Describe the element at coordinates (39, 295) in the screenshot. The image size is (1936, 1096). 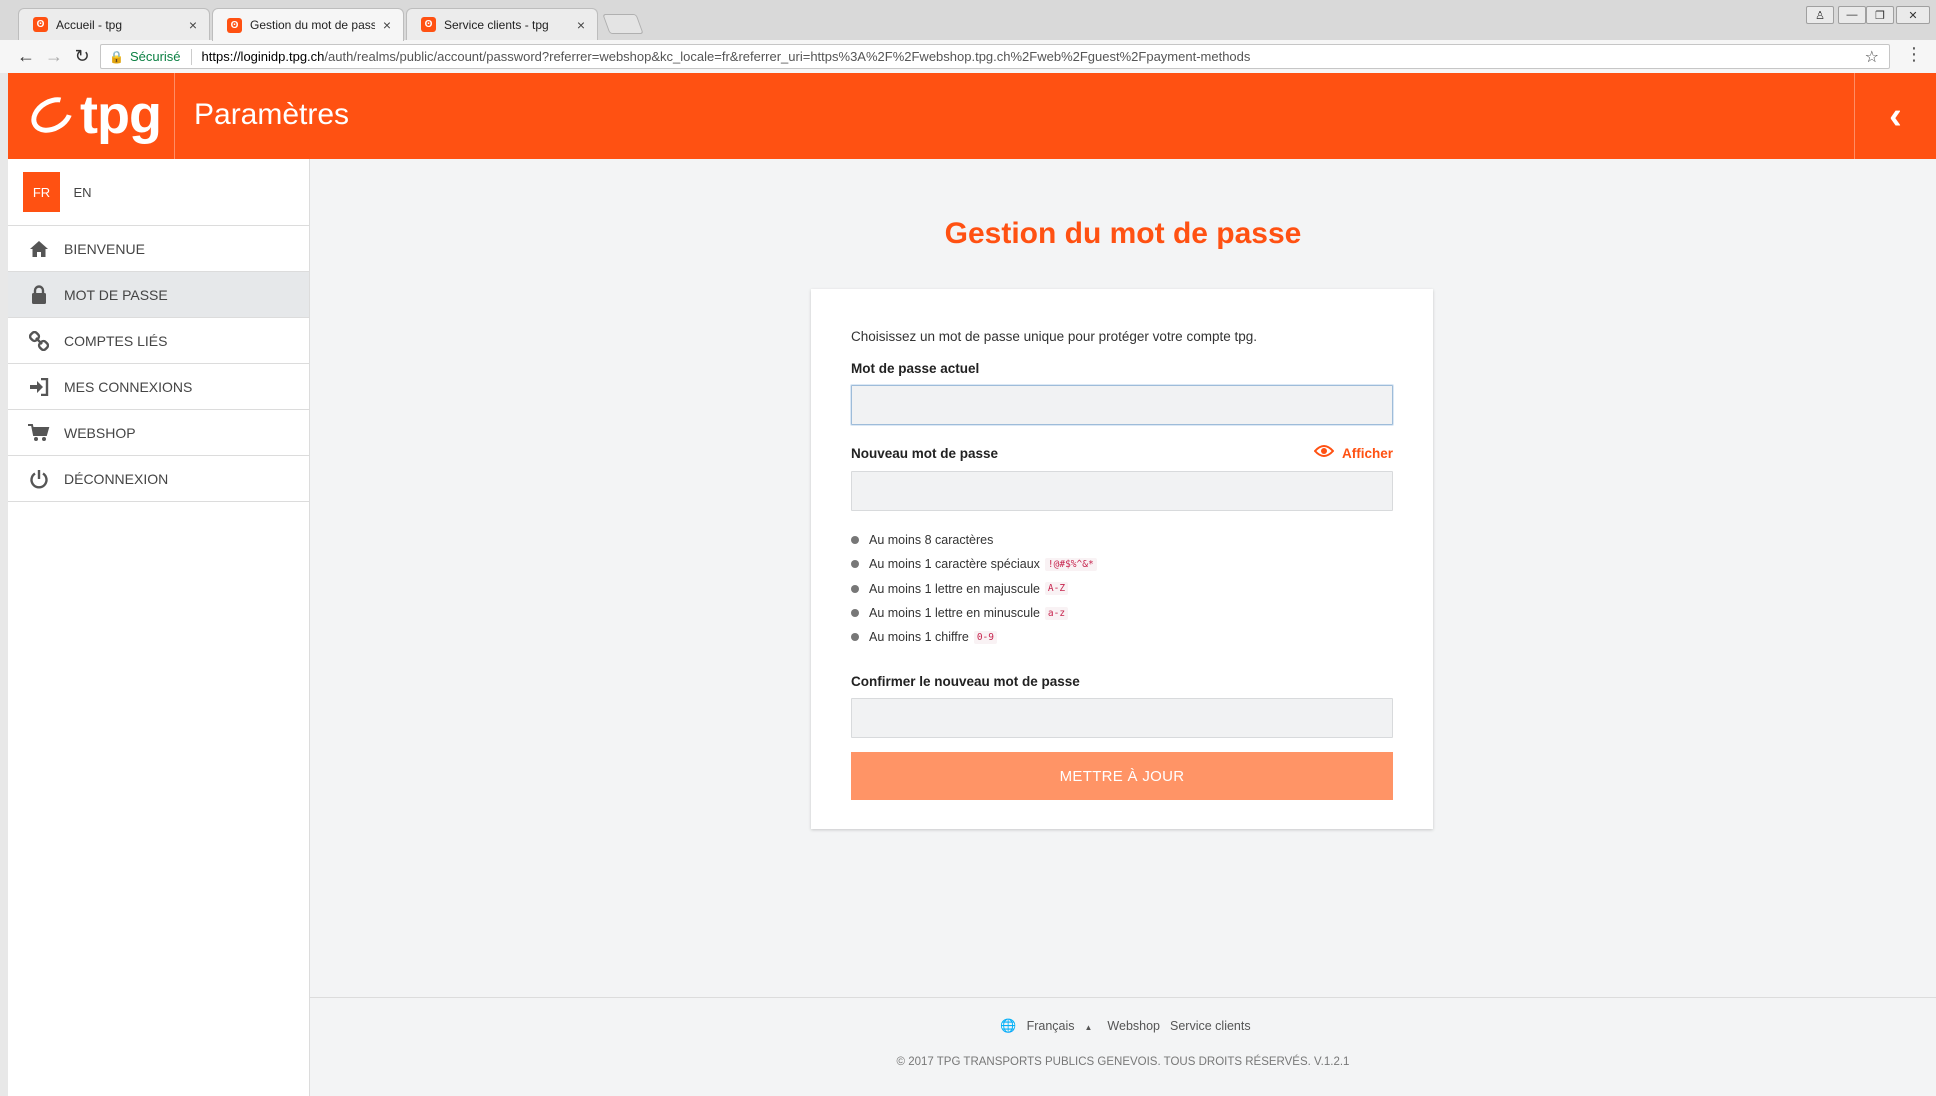
I see `lock-icon` at that location.